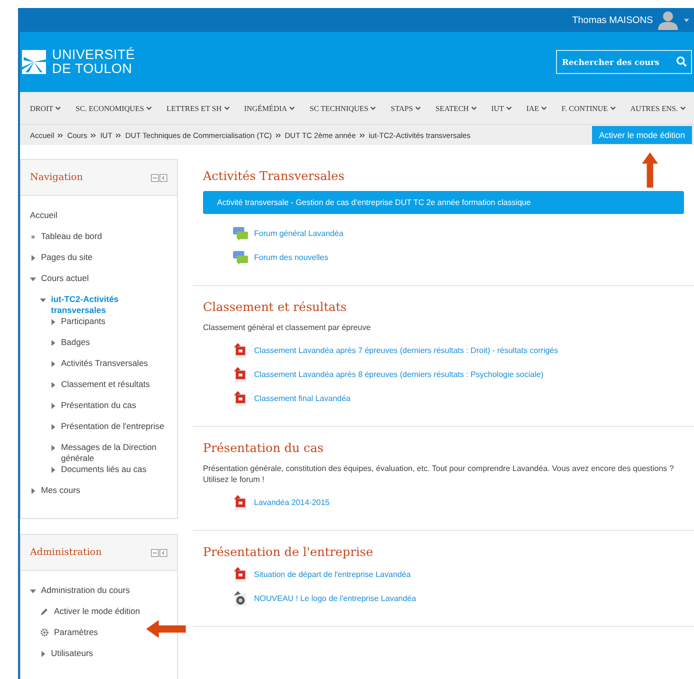 The height and width of the screenshot is (679, 694). I want to click on tree-item: Documents liés au cas, so click(104, 469).